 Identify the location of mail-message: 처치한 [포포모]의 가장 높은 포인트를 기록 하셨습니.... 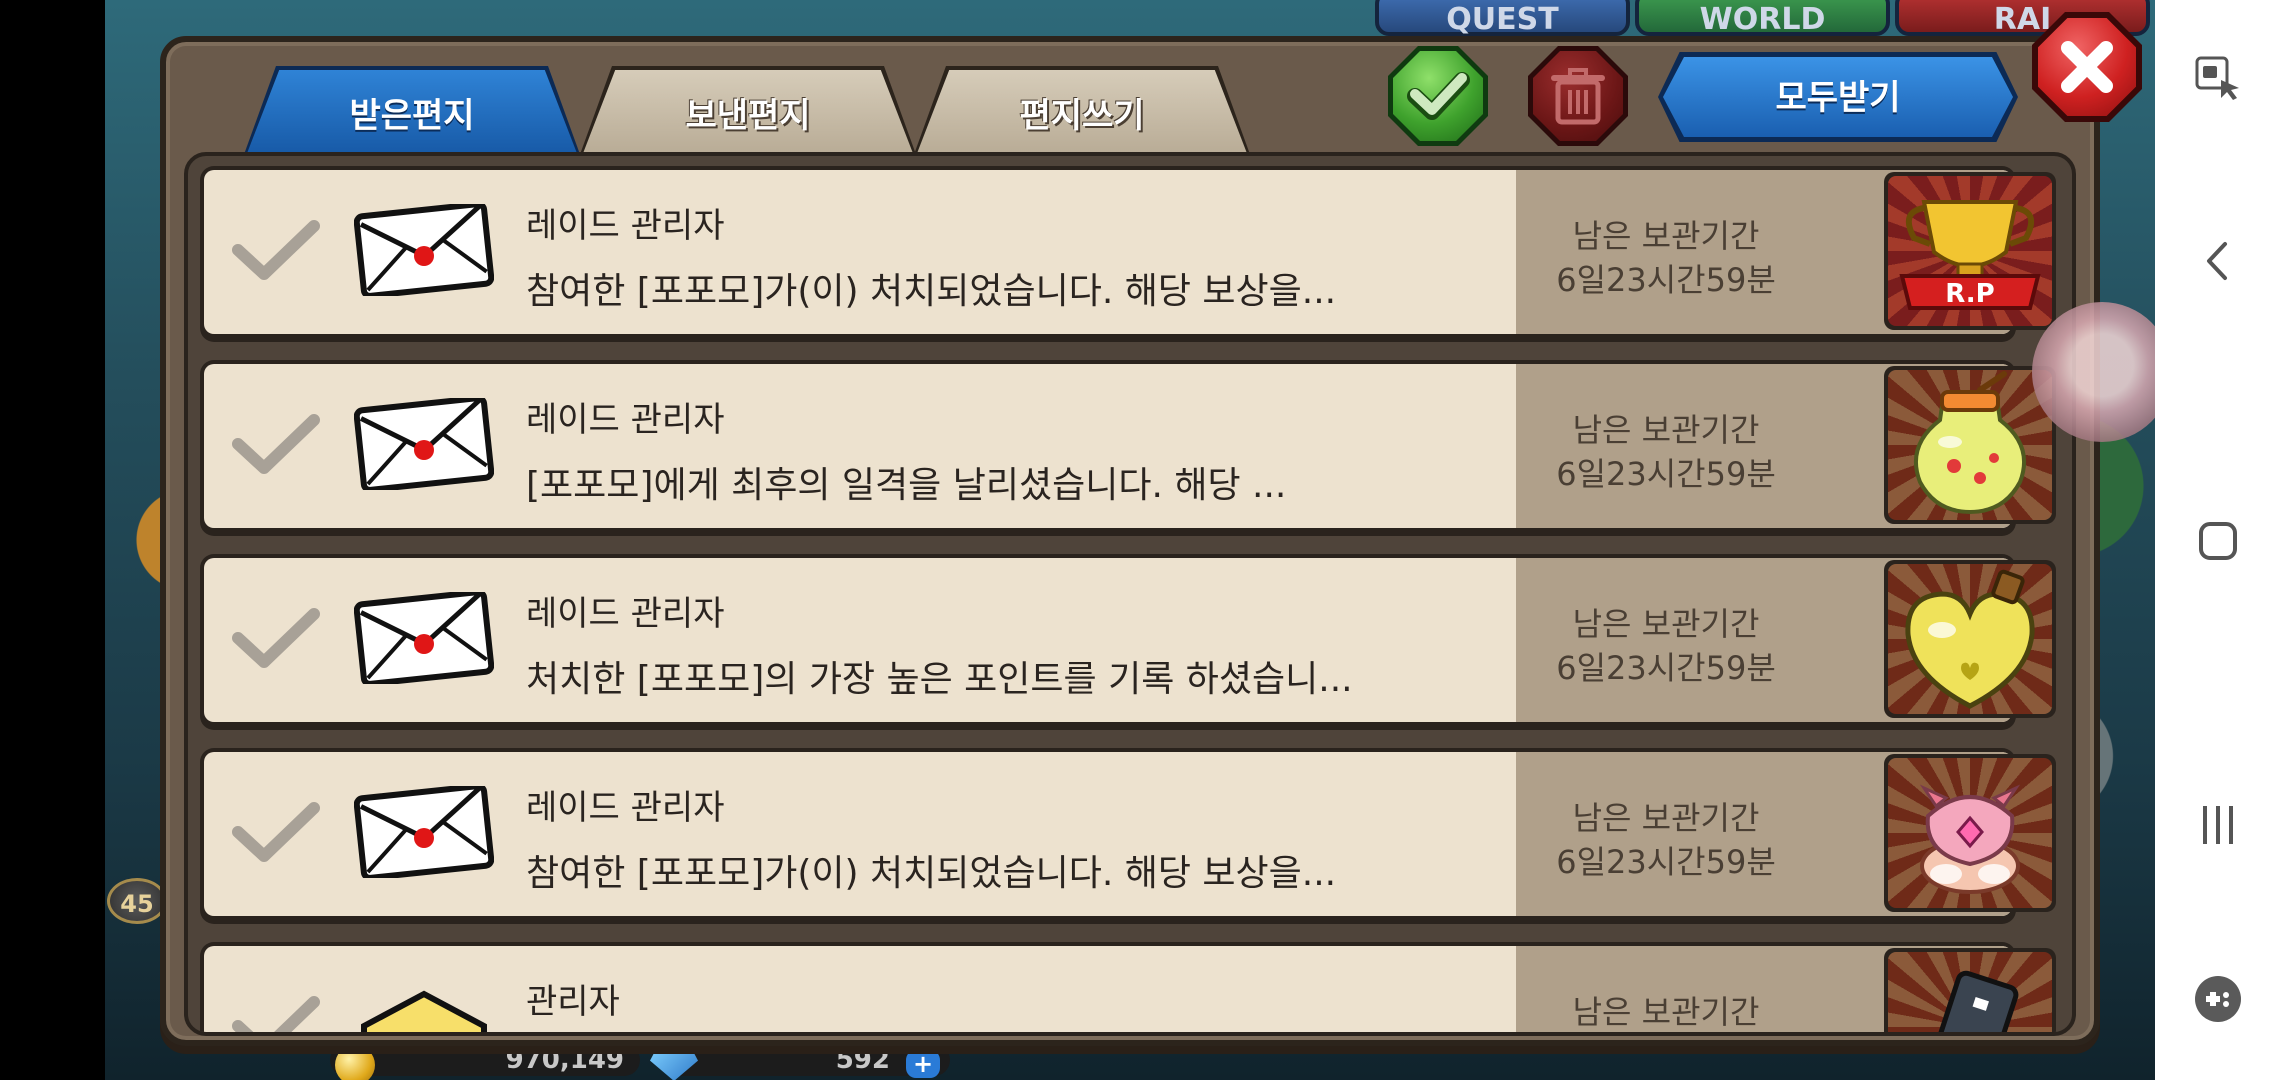
(939, 679).